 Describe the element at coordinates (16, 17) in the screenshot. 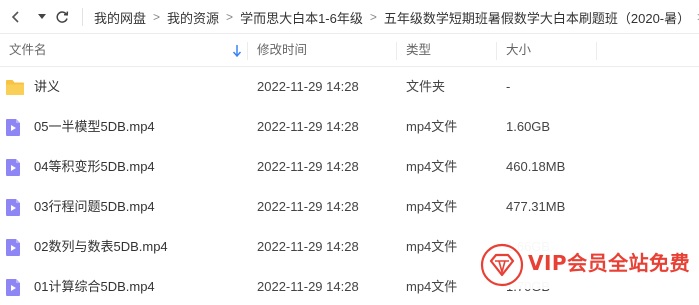

I see `back-arrow-icon` at that location.